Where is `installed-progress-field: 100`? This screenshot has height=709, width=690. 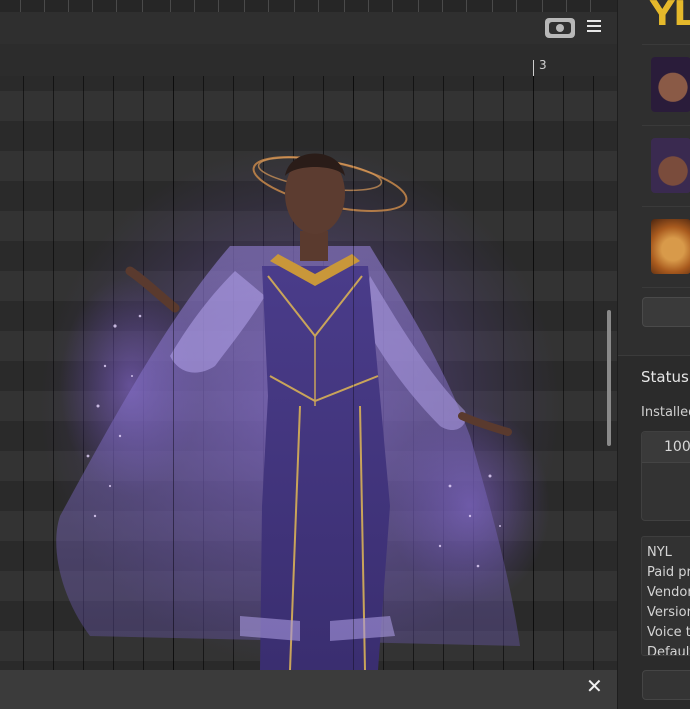 installed-progress-field: 100 is located at coordinates (666, 447).